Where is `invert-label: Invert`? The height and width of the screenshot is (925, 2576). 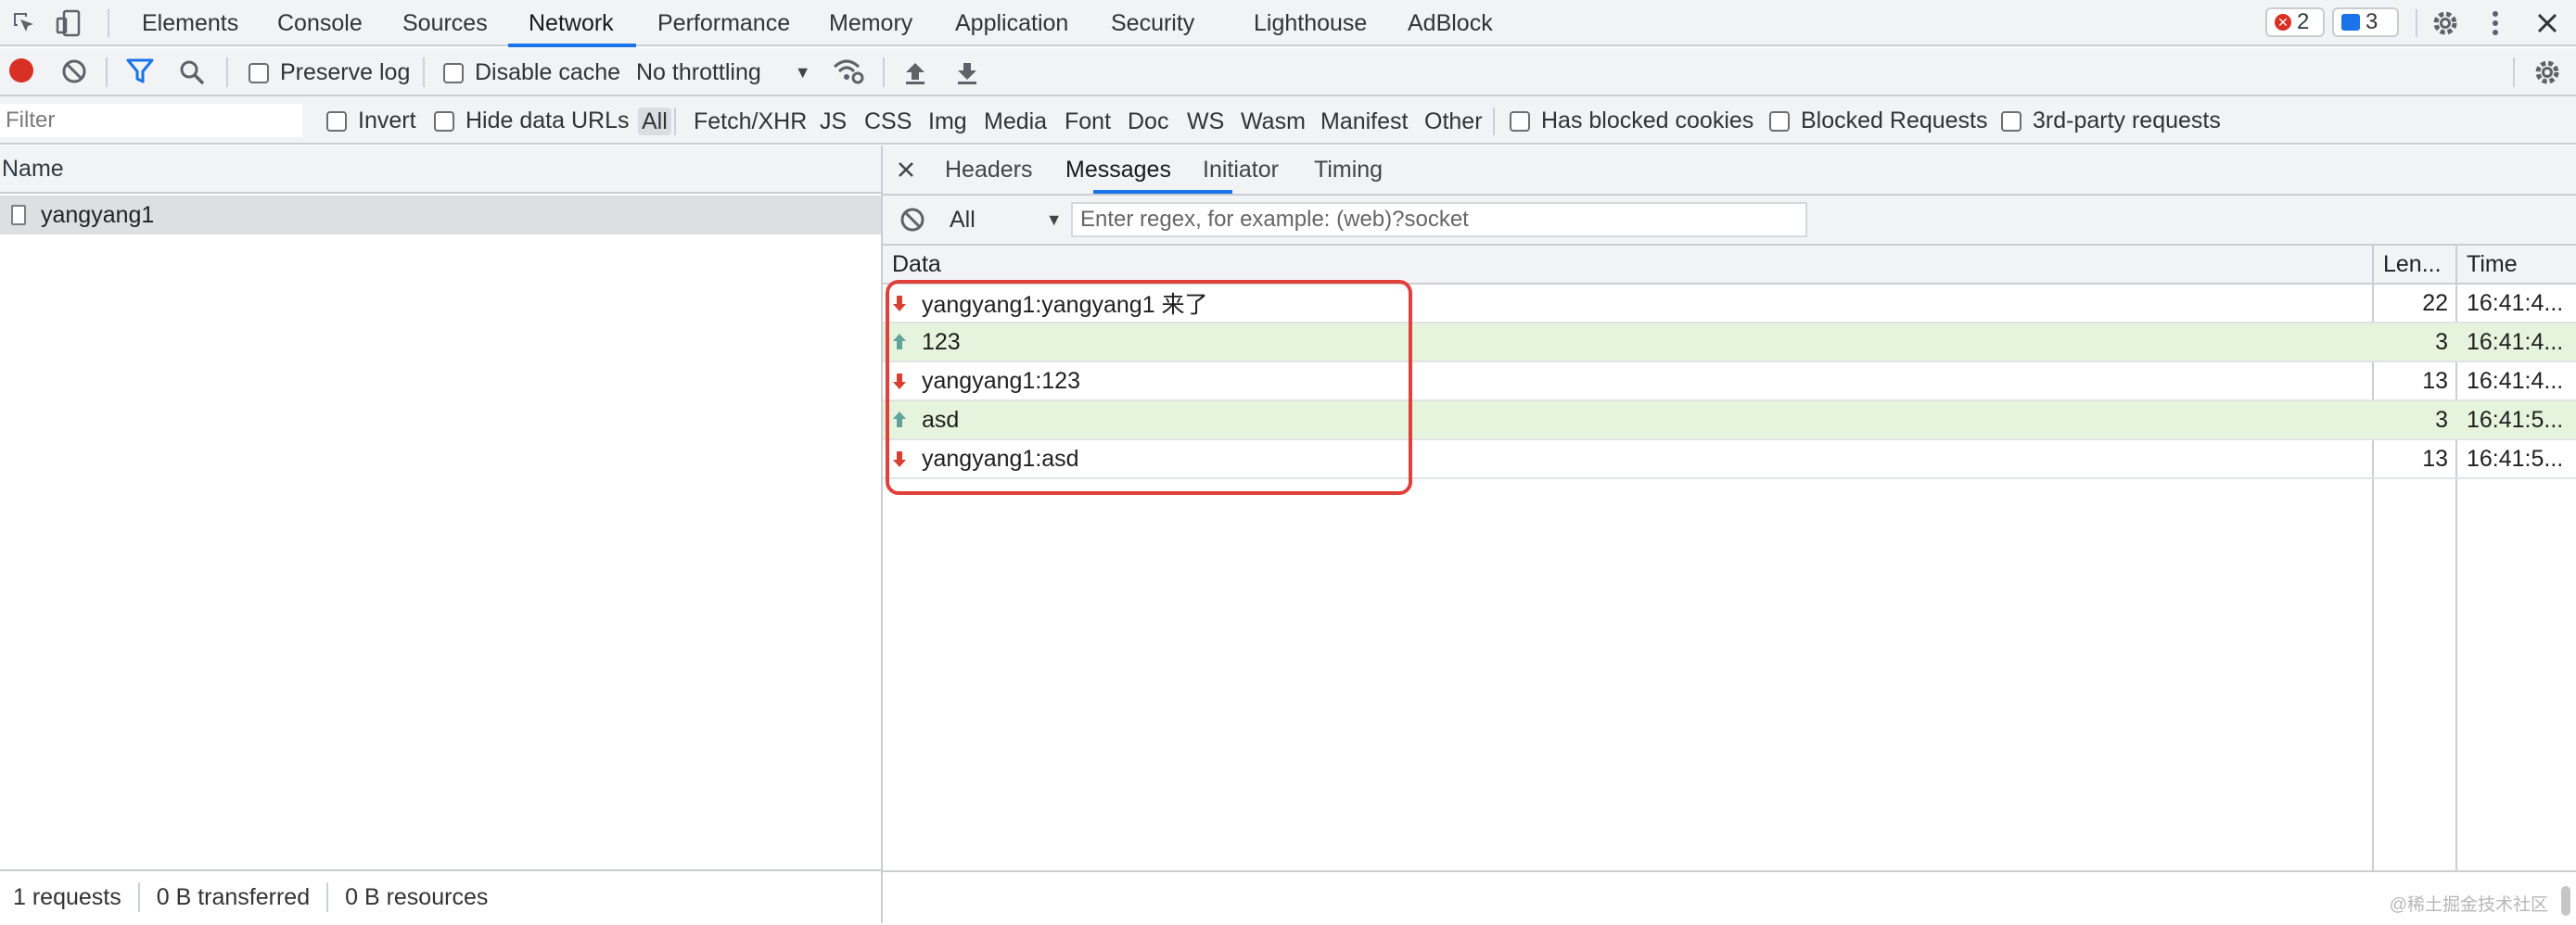 invert-label: Invert is located at coordinates (387, 121).